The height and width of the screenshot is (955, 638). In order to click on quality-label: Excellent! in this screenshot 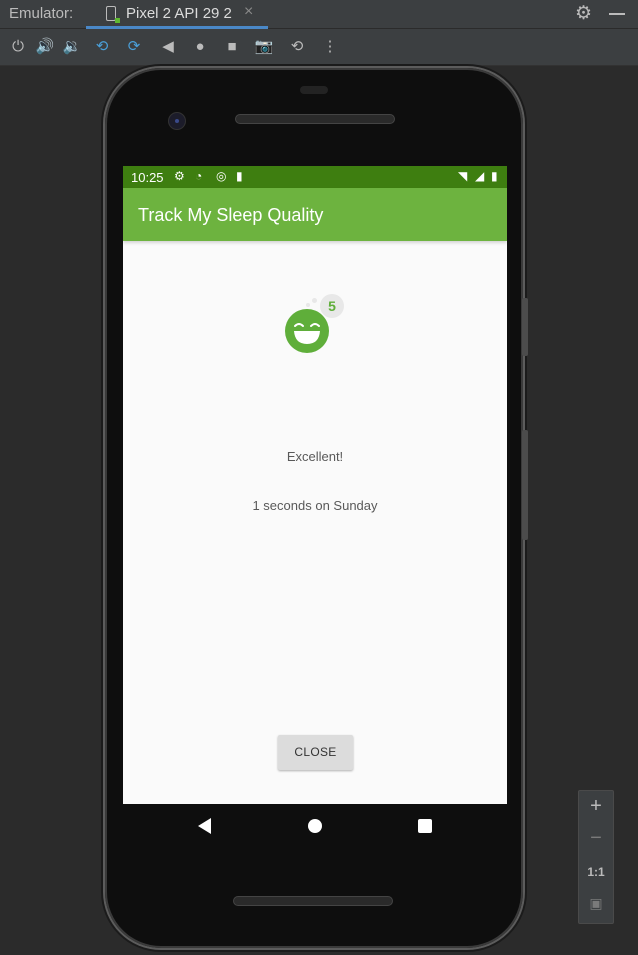, I will do `click(315, 456)`.